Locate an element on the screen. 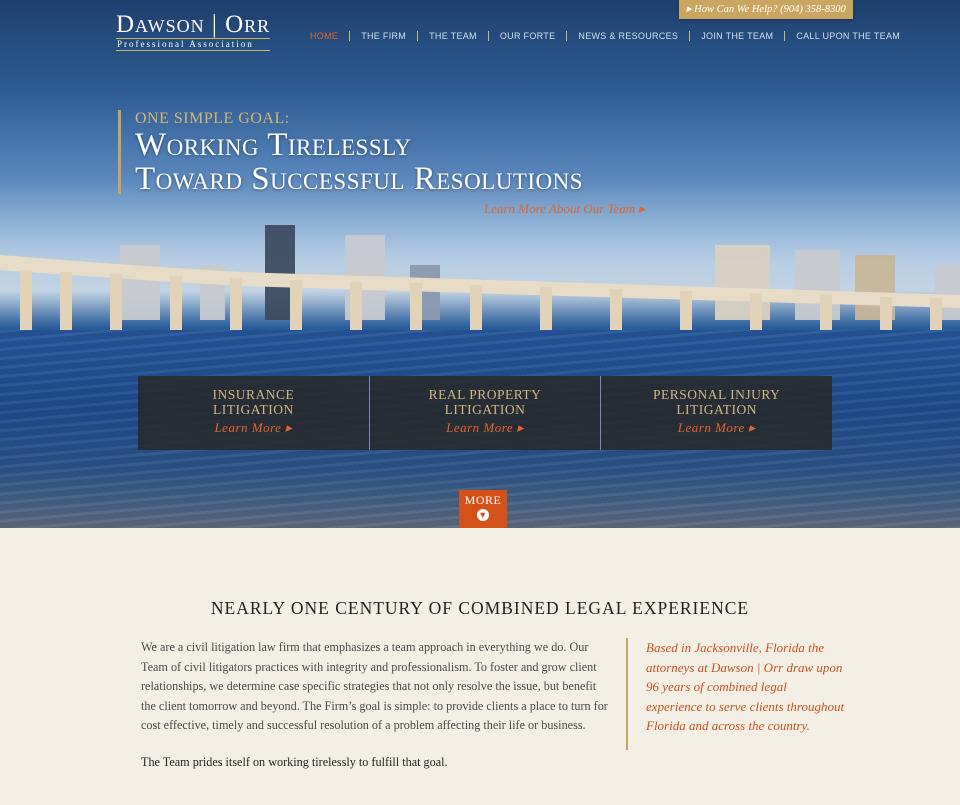  more-label: MORE is located at coordinates (483, 500).